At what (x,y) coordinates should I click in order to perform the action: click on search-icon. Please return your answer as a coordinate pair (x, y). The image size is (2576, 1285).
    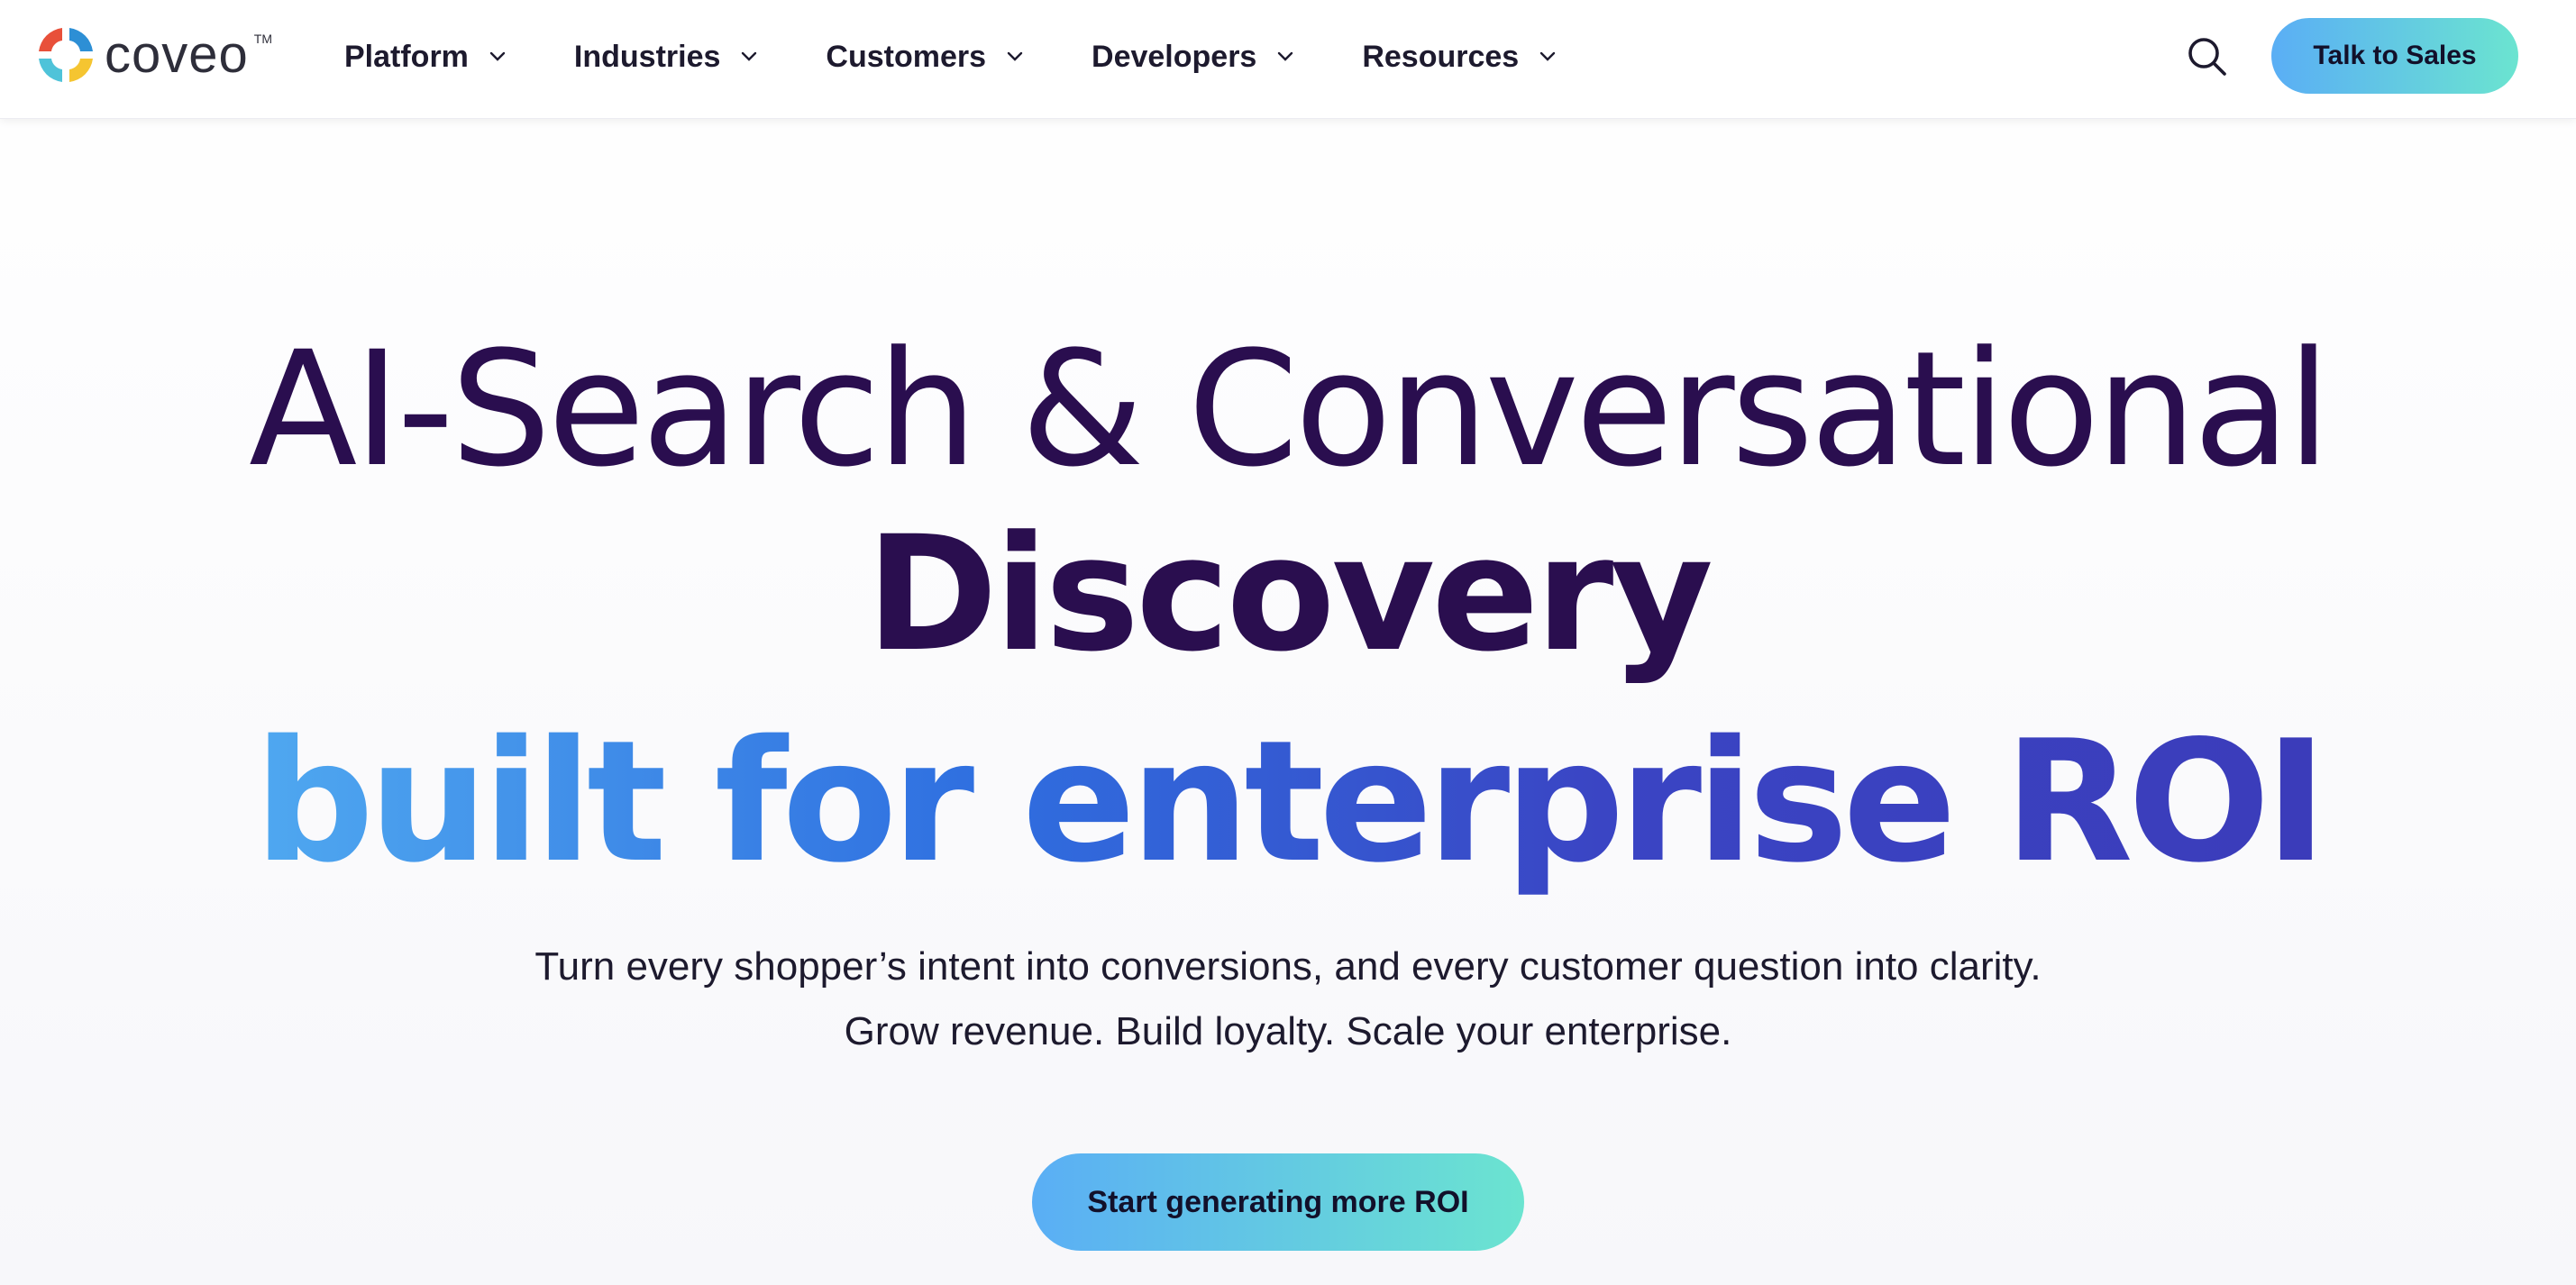
    Looking at the image, I should click on (2207, 57).